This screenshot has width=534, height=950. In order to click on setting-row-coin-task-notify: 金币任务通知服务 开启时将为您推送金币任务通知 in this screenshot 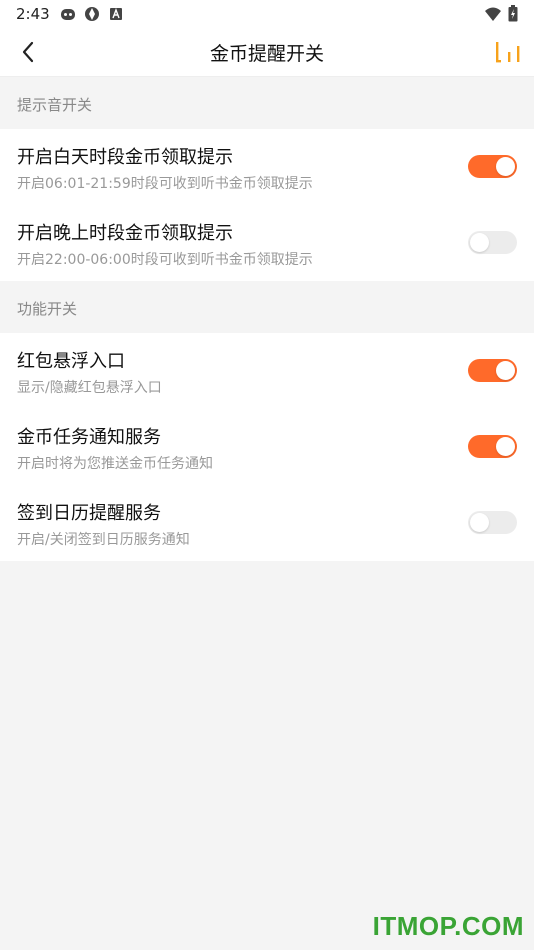, I will do `click(267, 447)`.